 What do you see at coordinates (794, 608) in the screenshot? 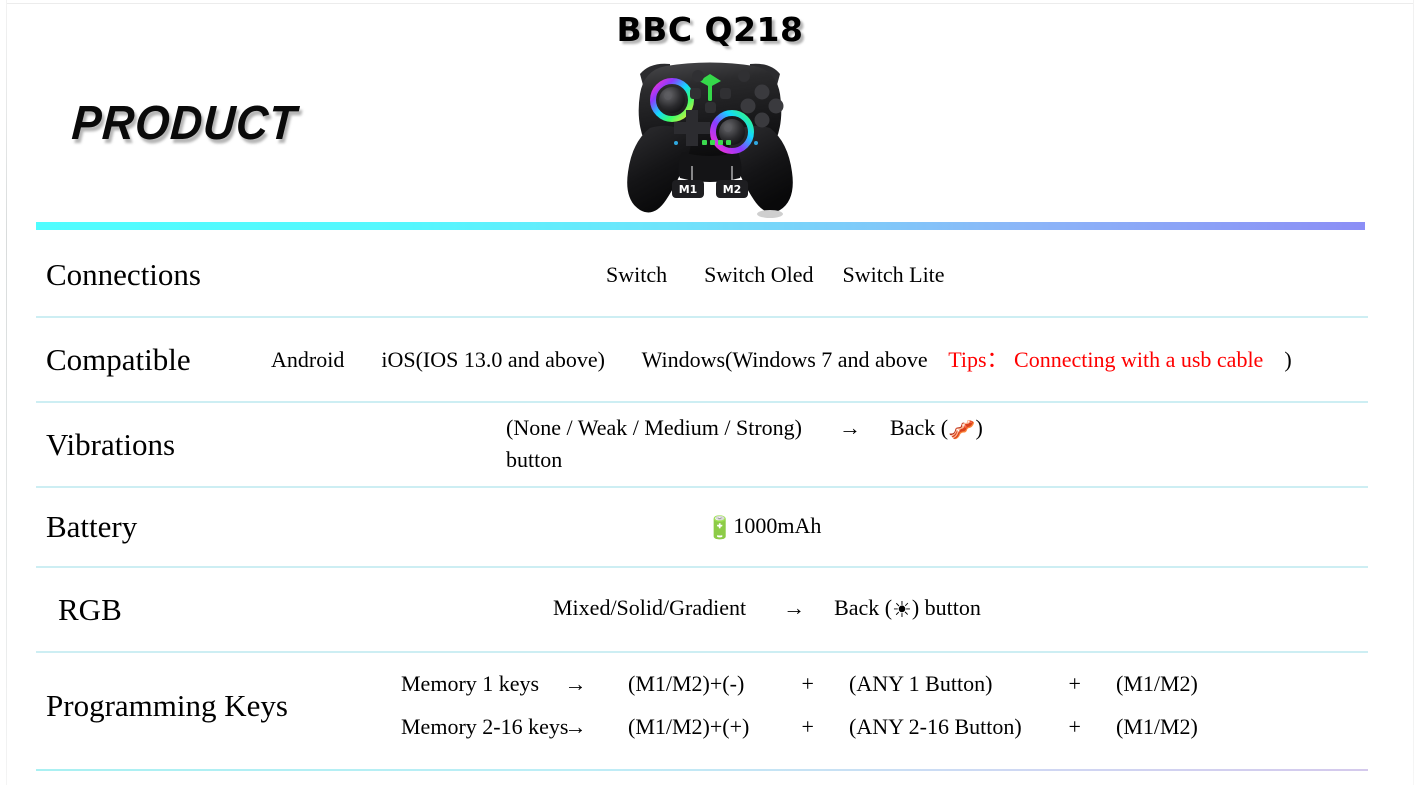
I see `rgb-arrow: →` at bounding box center [794, 608].